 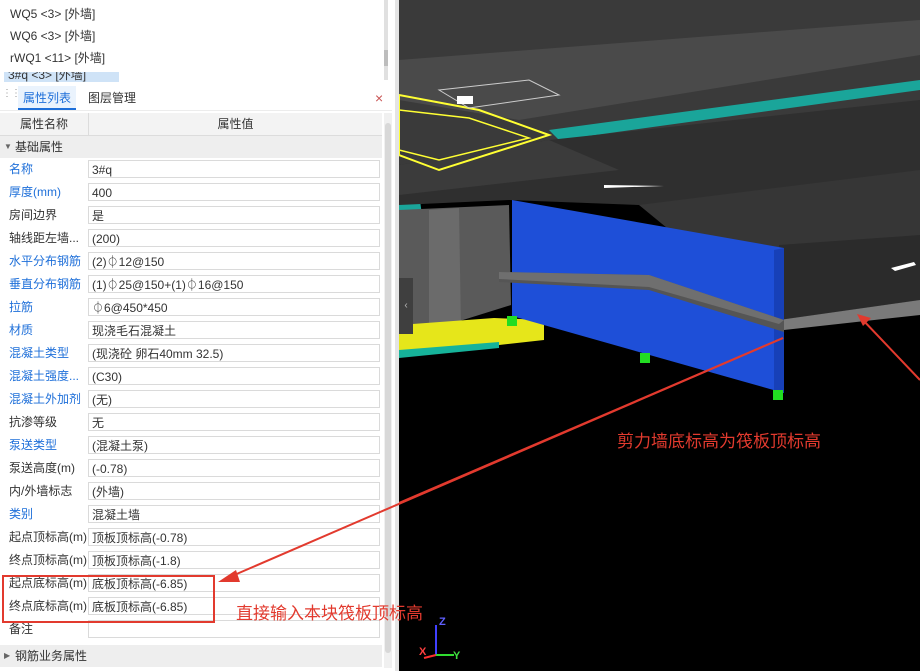 I want to click on group-rebar-properties: ▶ 钢筋业务属性, so click(x=191, y=656).